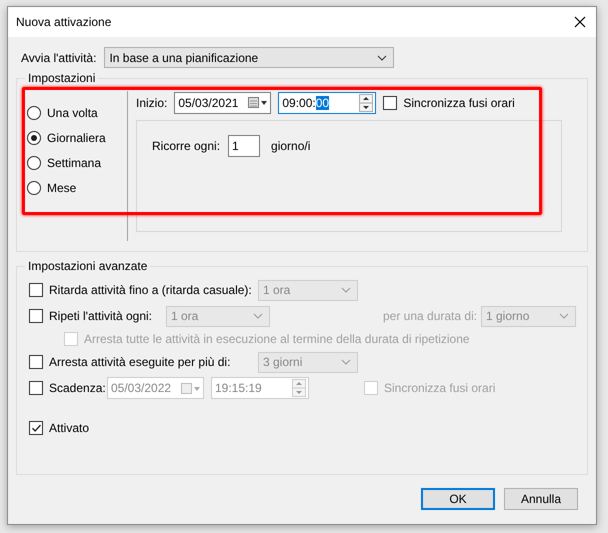 This screenshot has width=608, height=533. I want to click on advanced-legend: Impostazioni avanzate, so click(87, 266).